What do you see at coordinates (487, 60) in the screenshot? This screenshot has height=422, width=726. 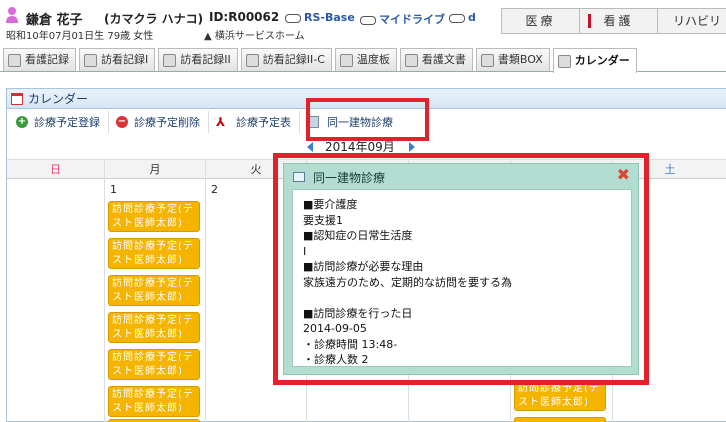 I see `box-icon` at bounding box center [487, 60].